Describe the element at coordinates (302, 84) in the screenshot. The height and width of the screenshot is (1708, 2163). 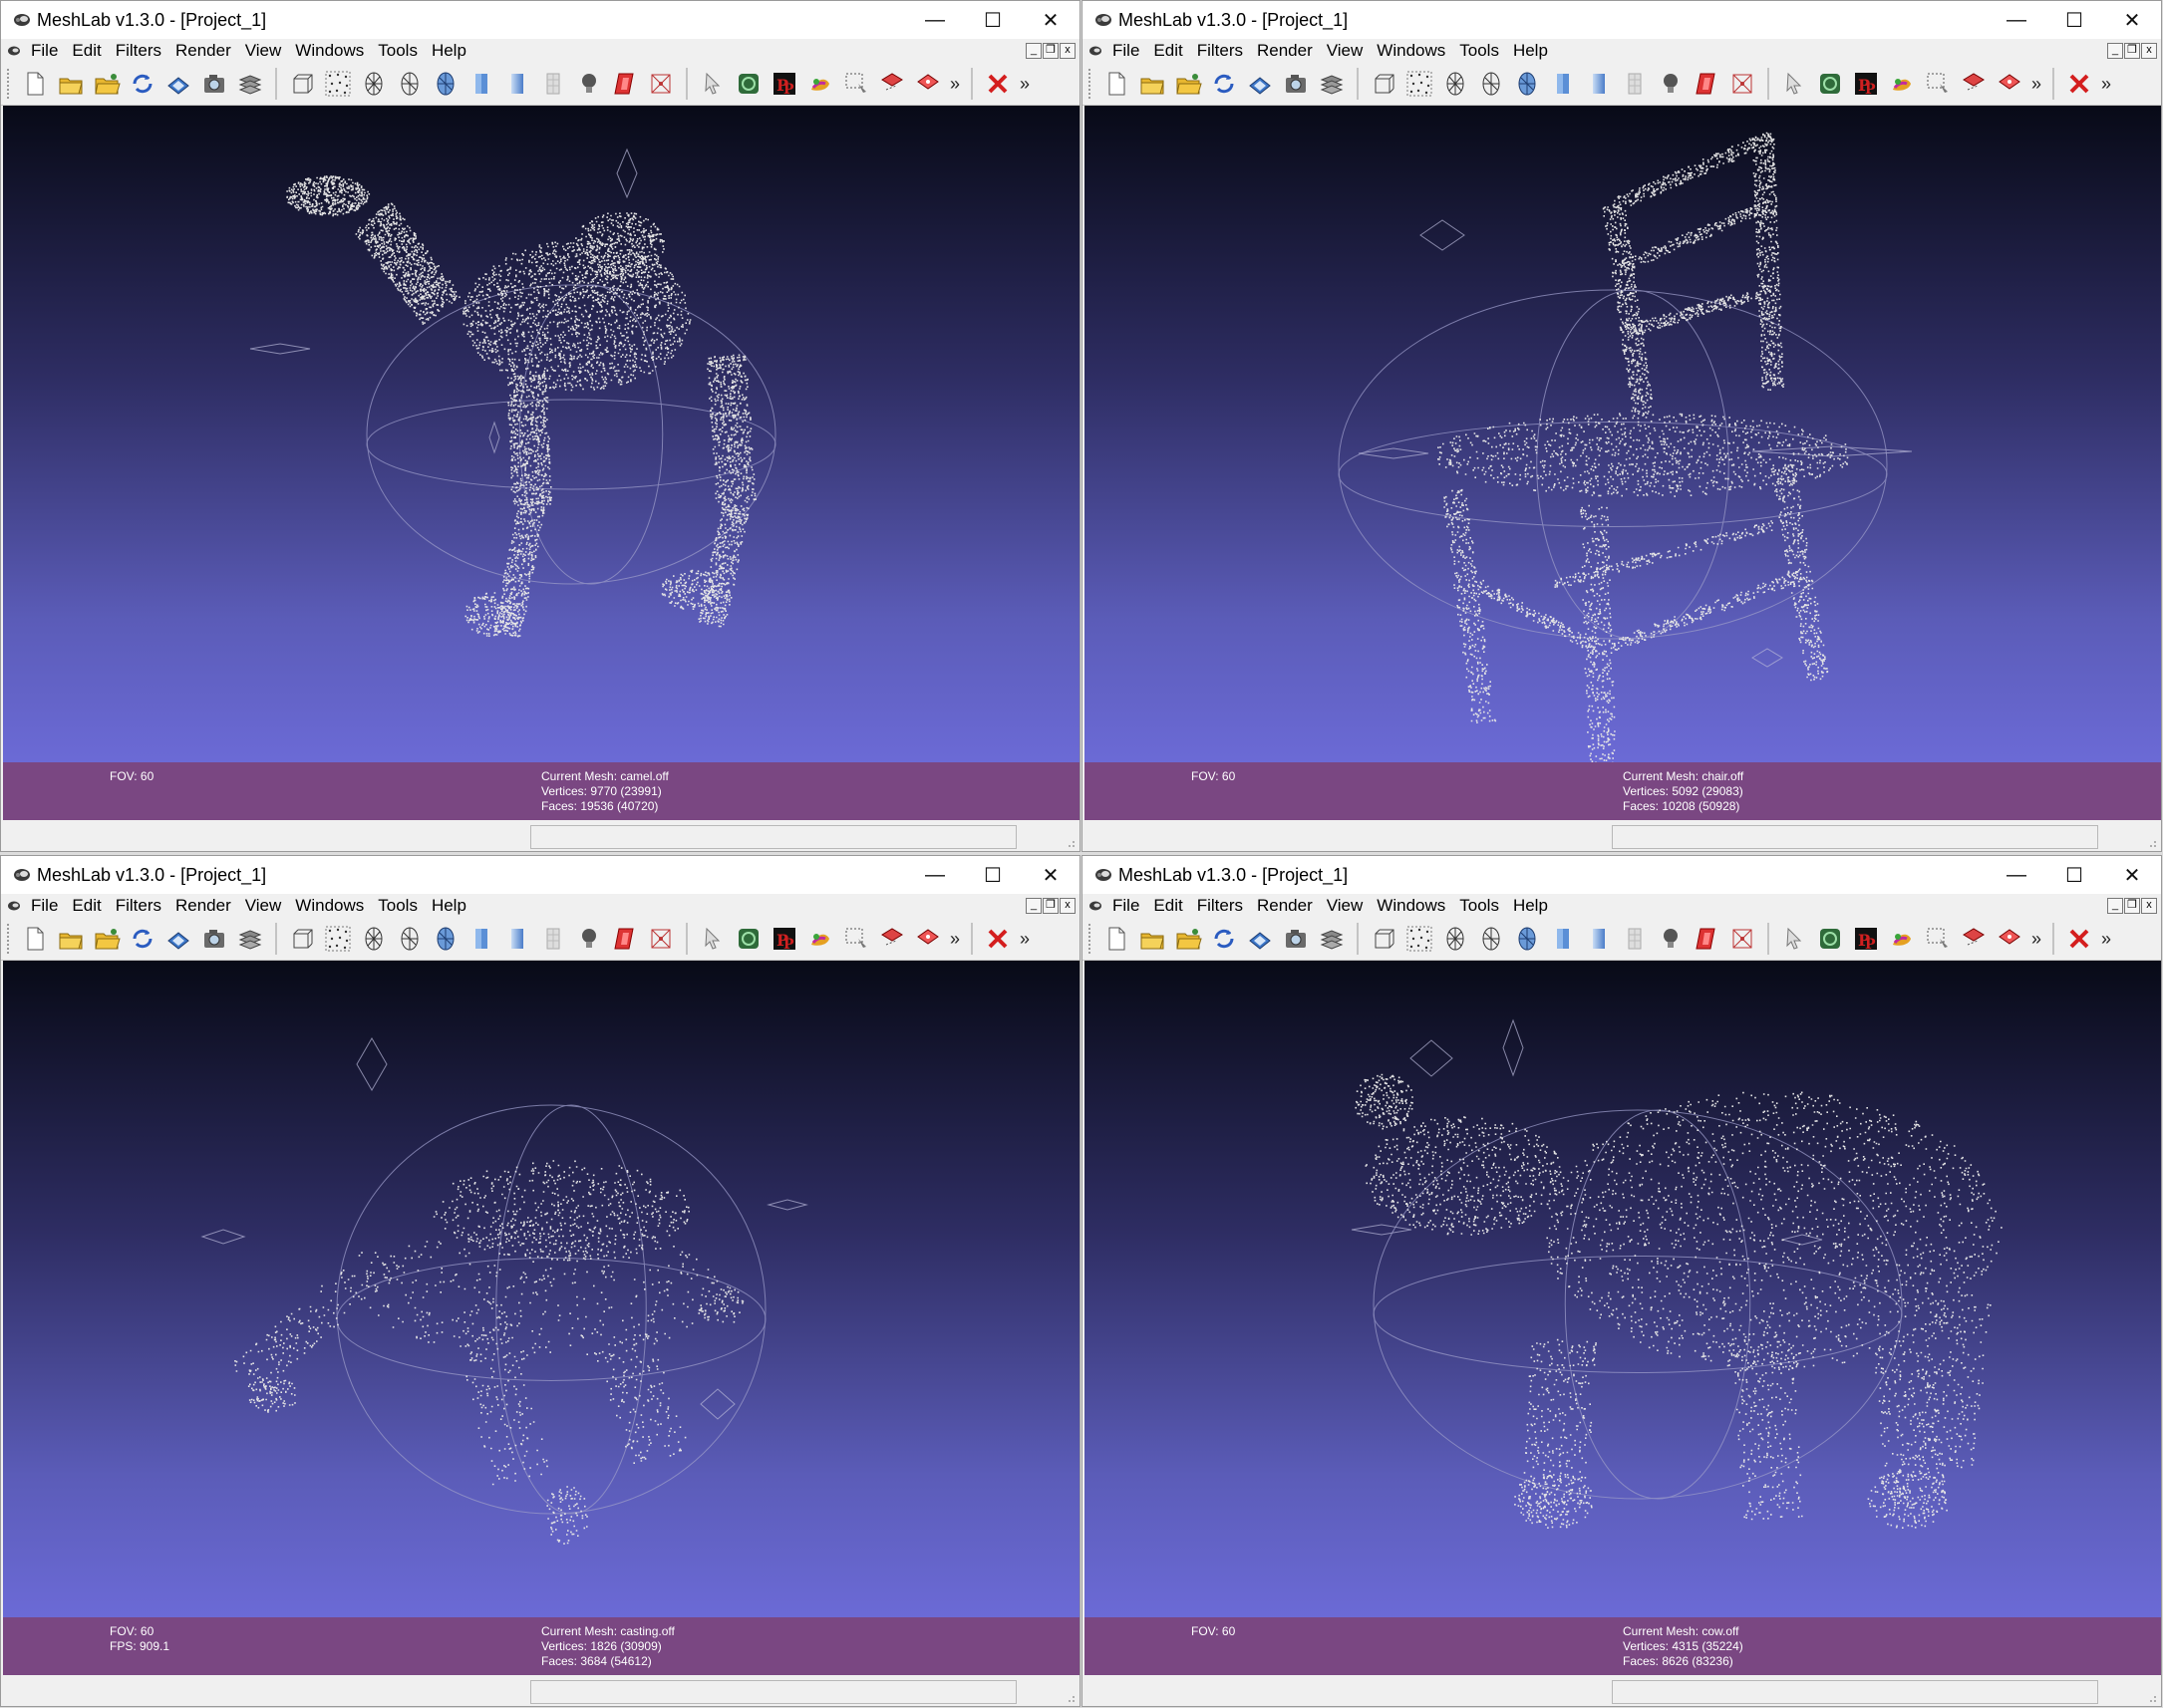
I see `bounding-box-button` at that location.